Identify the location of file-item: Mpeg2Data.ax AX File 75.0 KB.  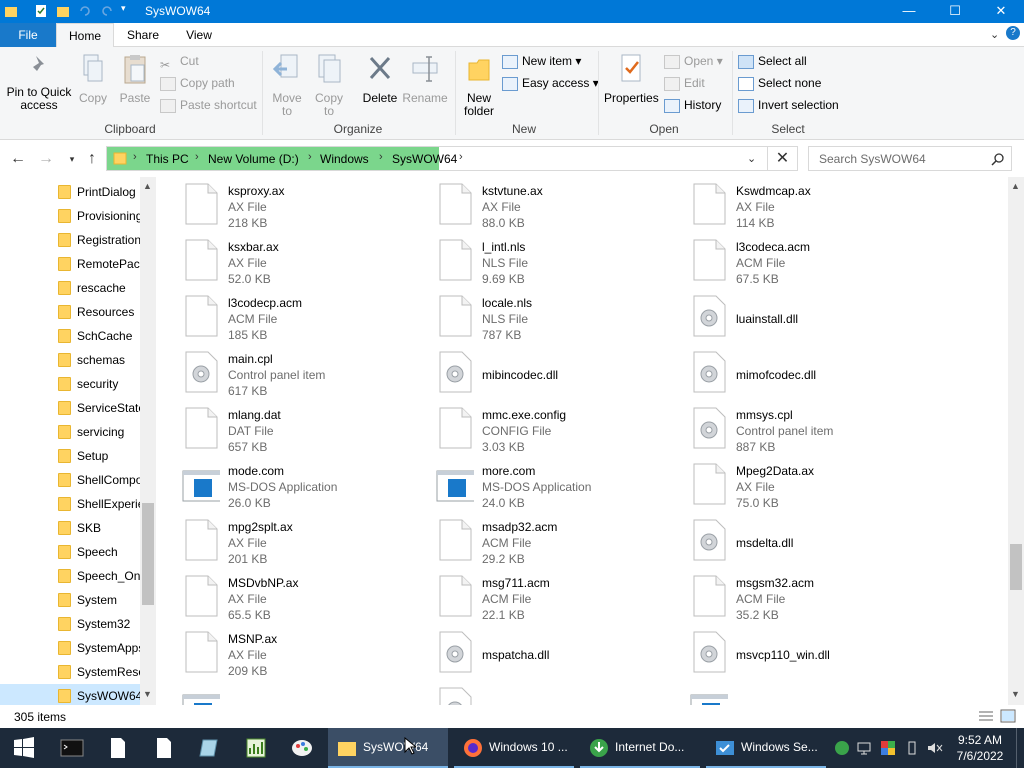
(809, 484).